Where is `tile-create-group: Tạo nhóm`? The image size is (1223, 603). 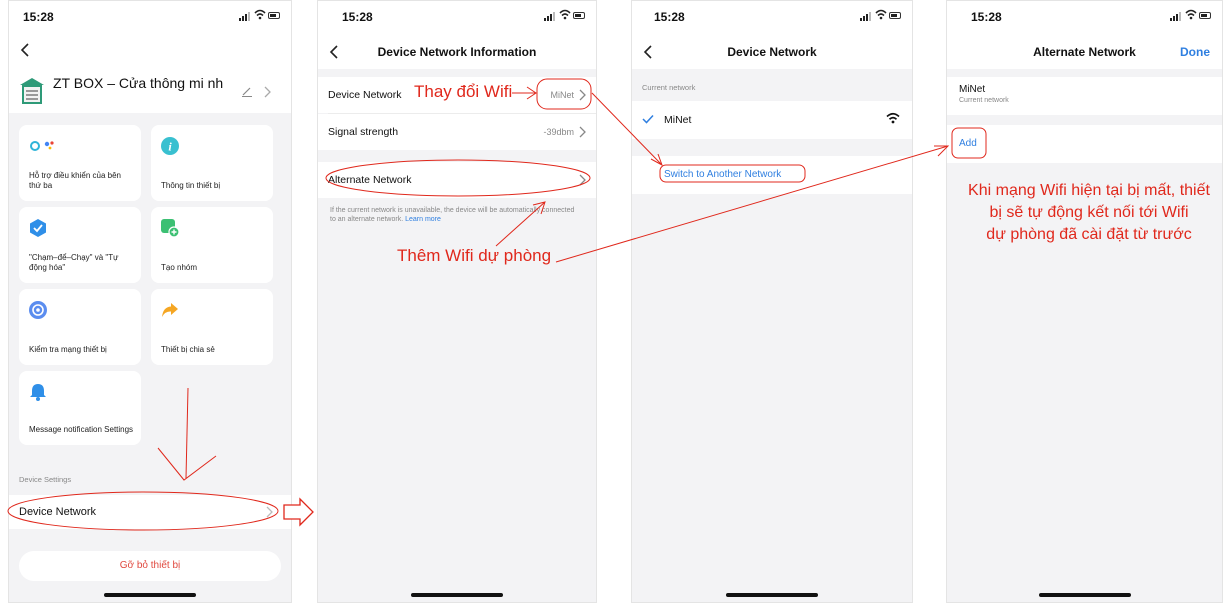 tile-create-group: Tạo nhóm is located at coordinates (212, 245).